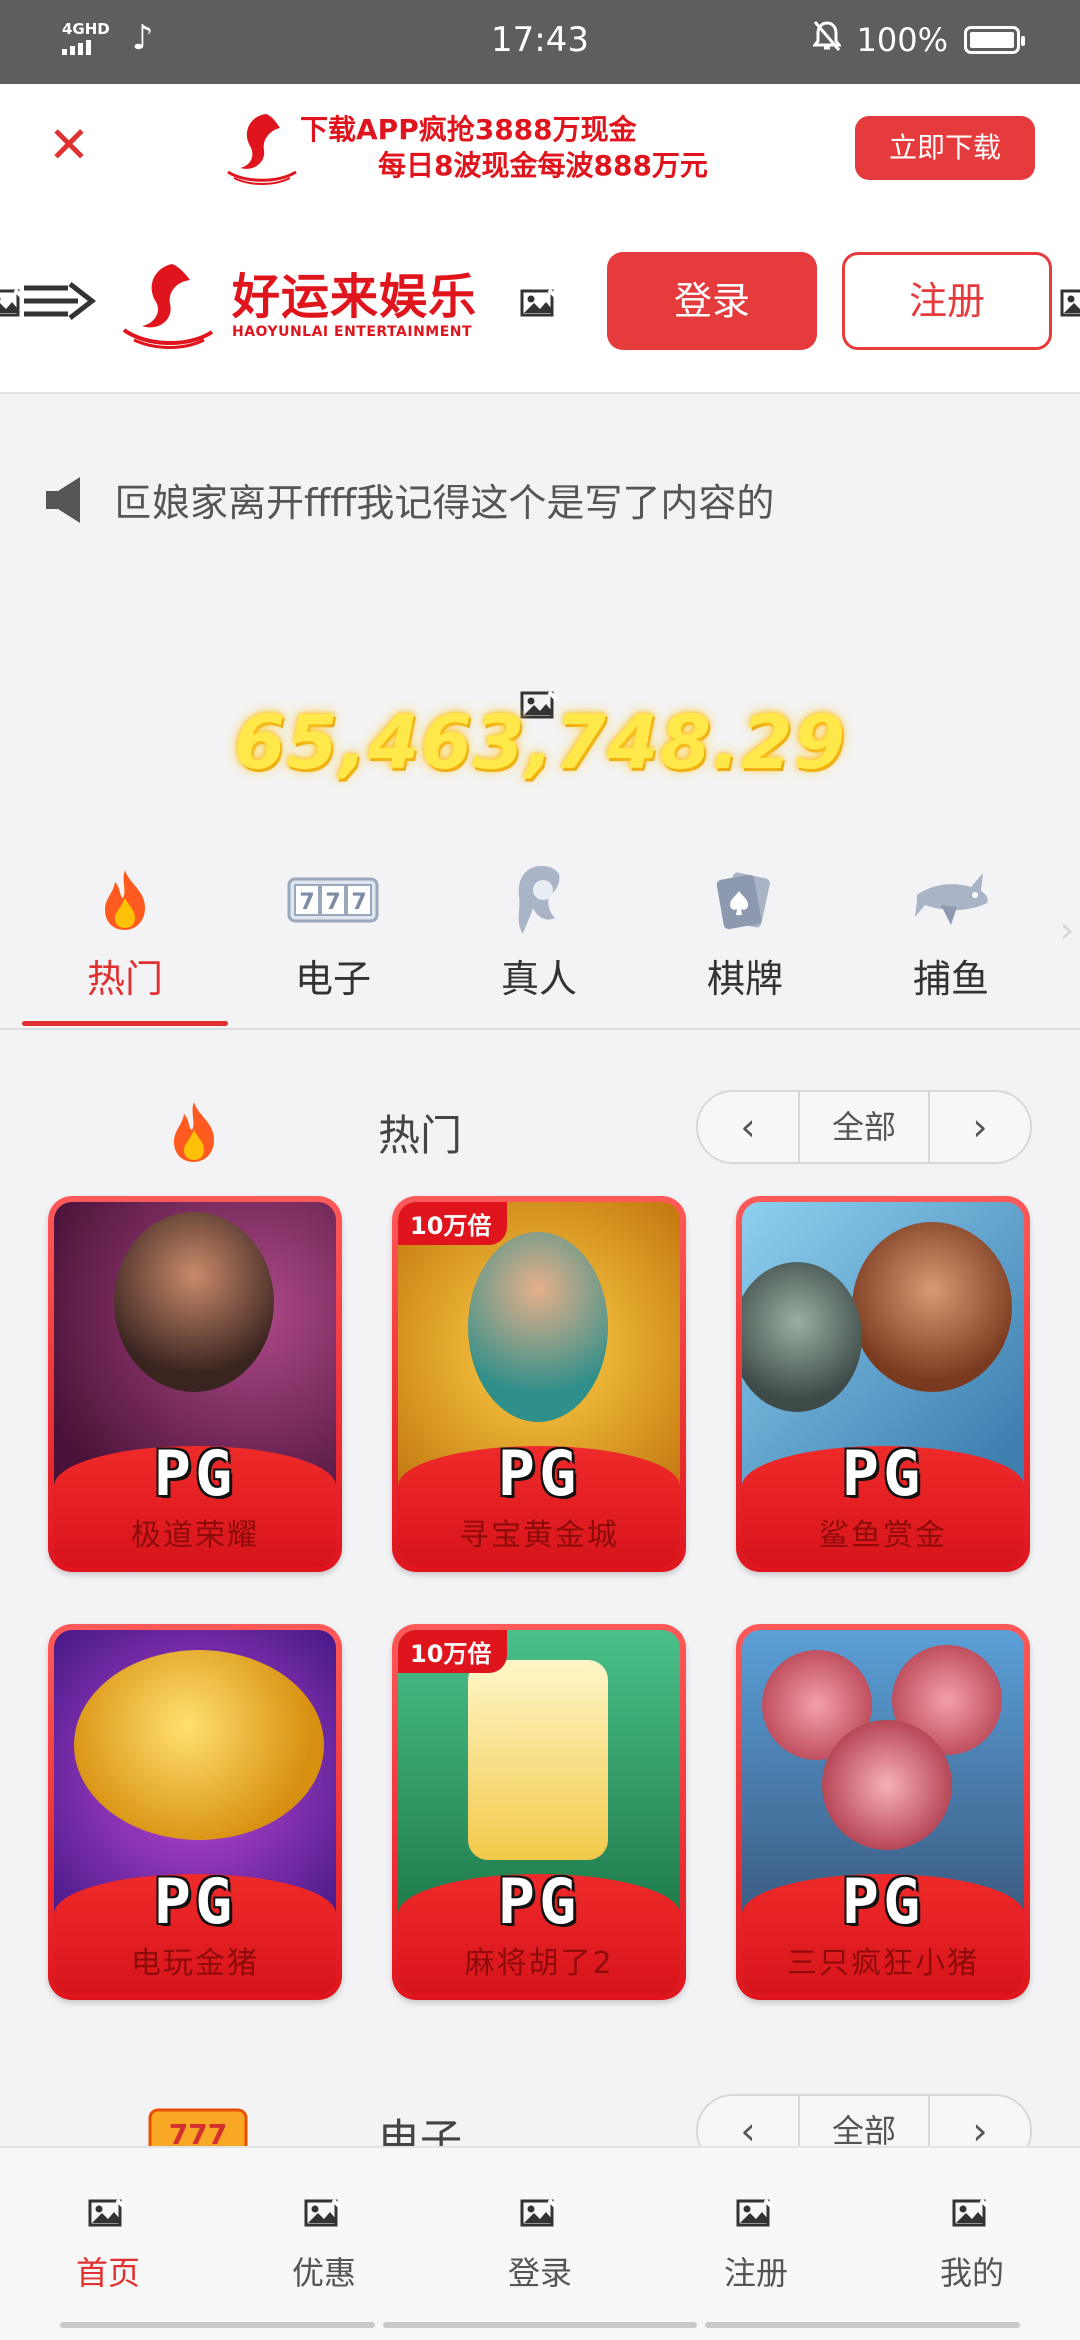 Image resolution: width=1080 pixels, height=2340 pixels. I want to click on shark-icon, so click(951, 899).